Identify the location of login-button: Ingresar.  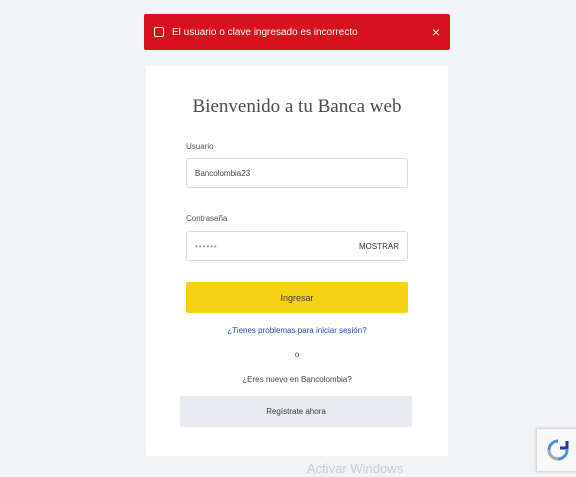
(297, 297).